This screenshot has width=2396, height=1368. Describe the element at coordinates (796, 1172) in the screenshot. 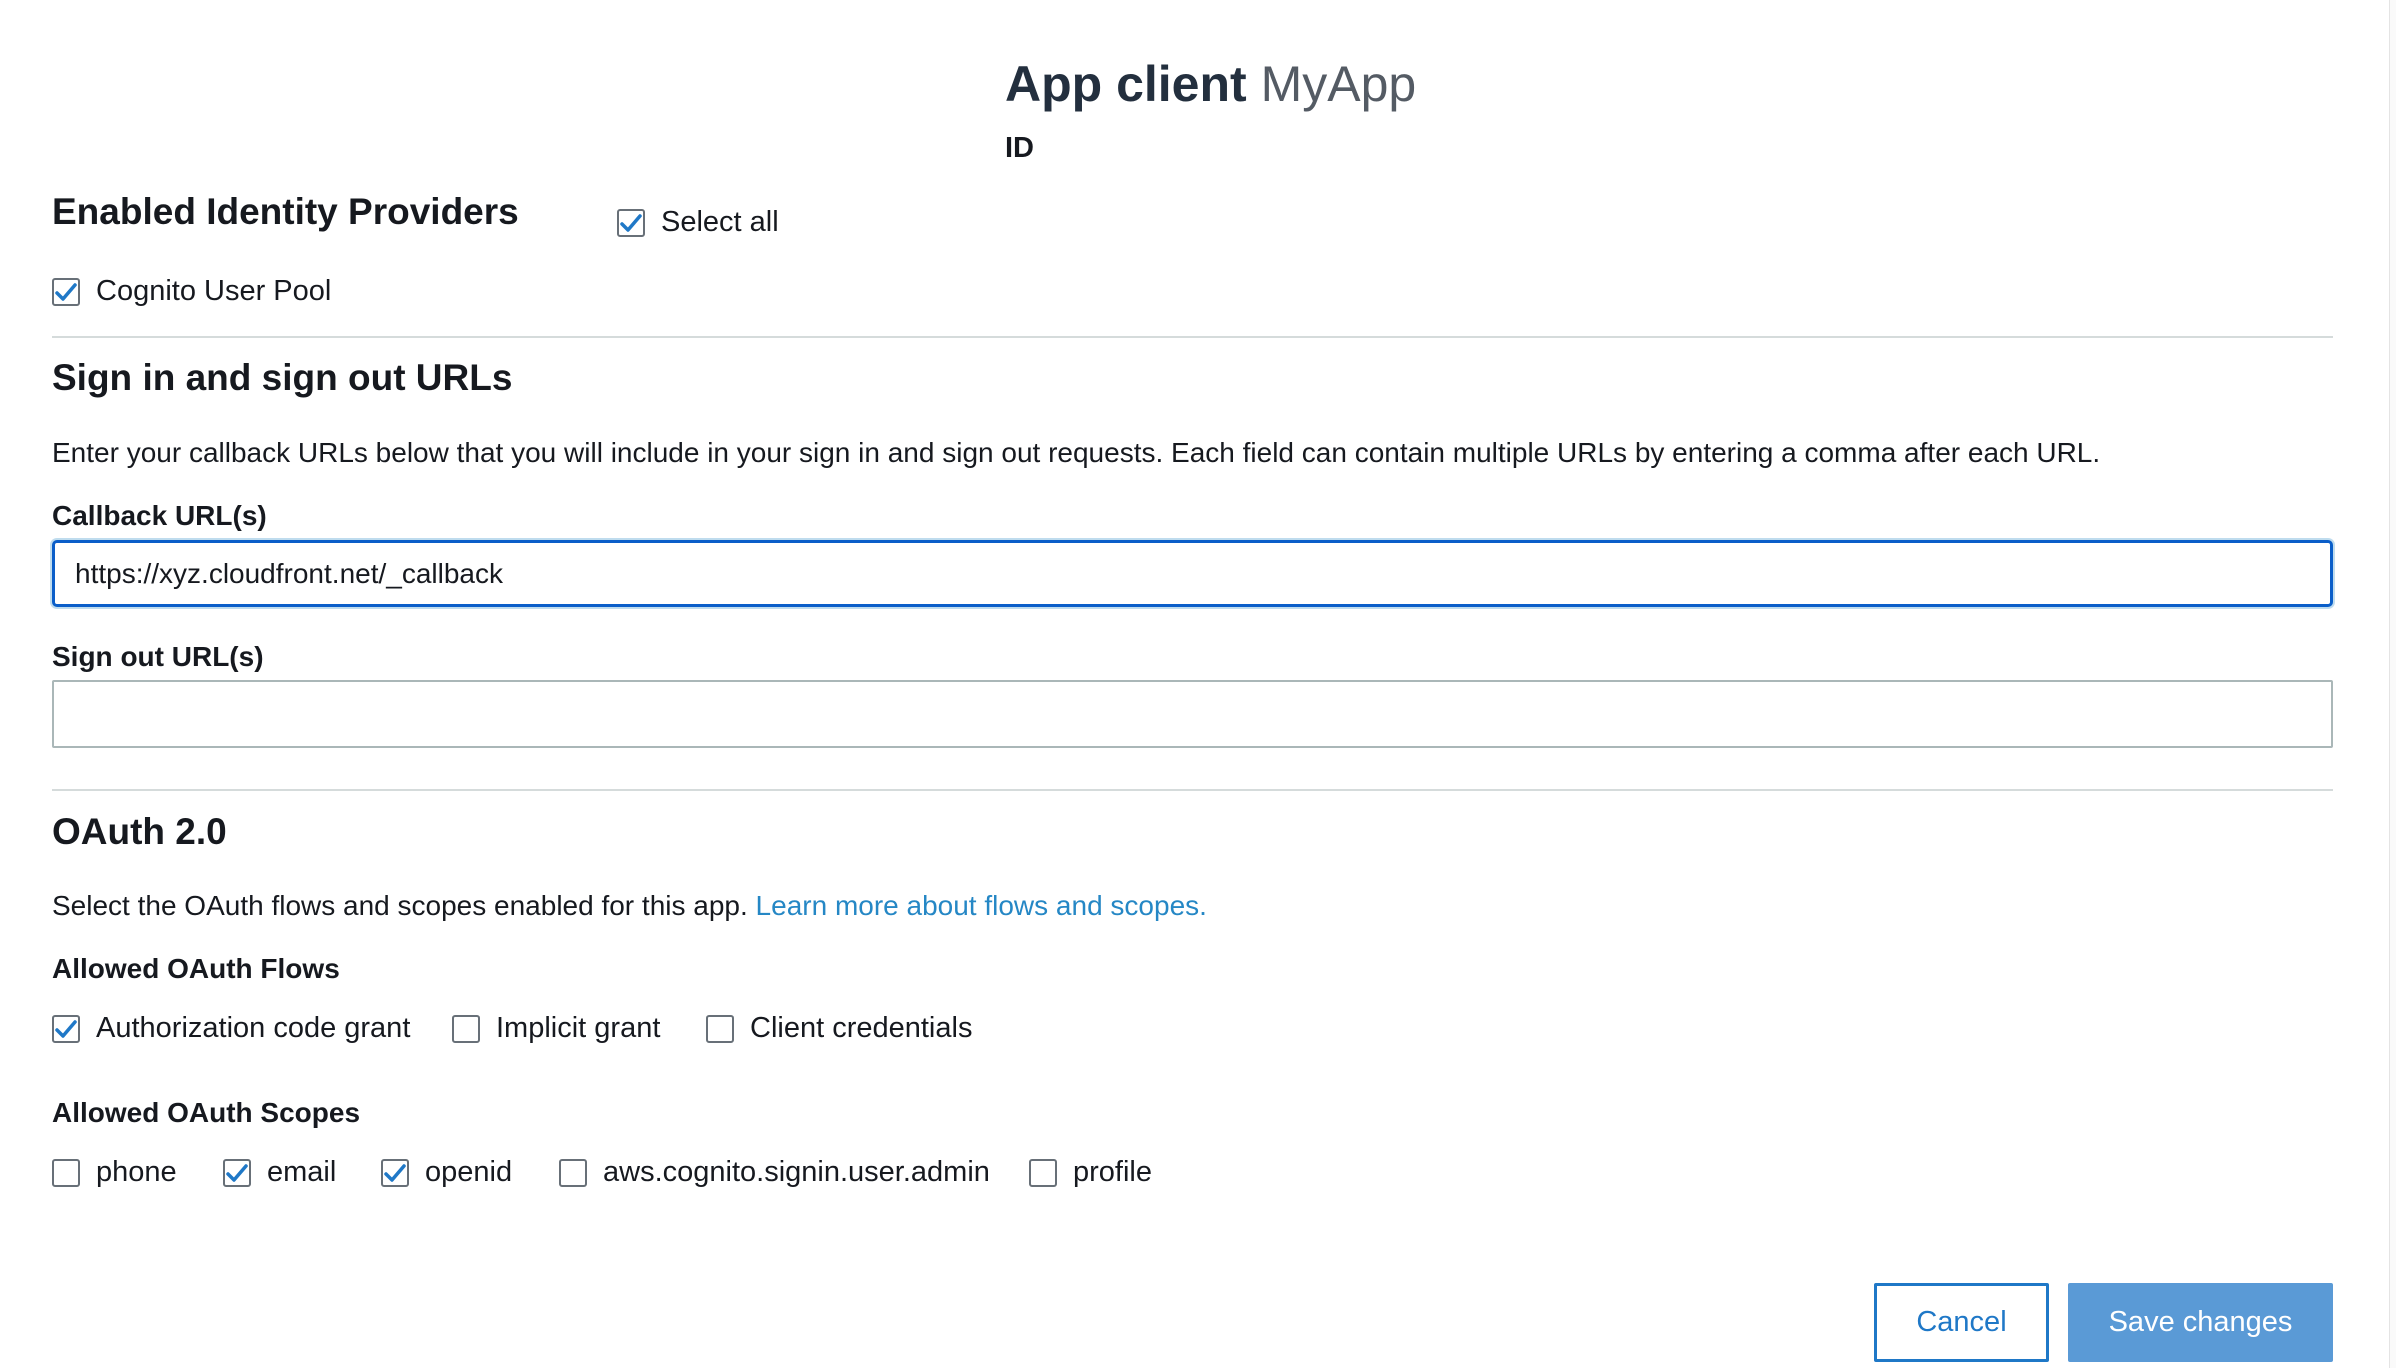

I see `scope-label: aws.cognito.signin.user.admin` at that location.